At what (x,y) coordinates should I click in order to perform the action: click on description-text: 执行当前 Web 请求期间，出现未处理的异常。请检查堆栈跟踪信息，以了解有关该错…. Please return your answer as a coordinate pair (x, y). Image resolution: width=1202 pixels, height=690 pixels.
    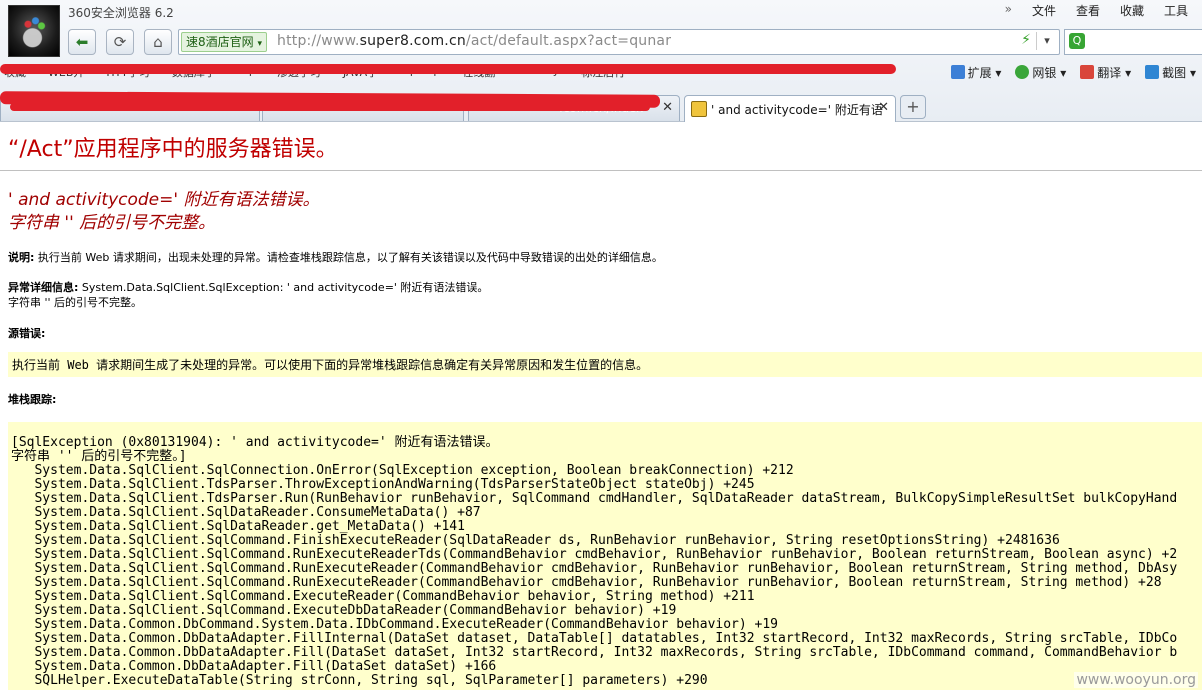
    Looking at the image, I should click on (348, 257).